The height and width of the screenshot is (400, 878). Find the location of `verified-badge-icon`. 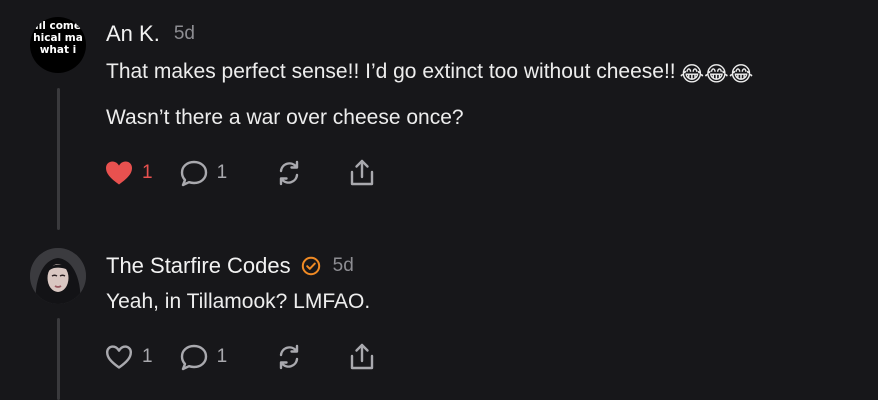

verified-badge-icon is located at coordinates (310, 266).